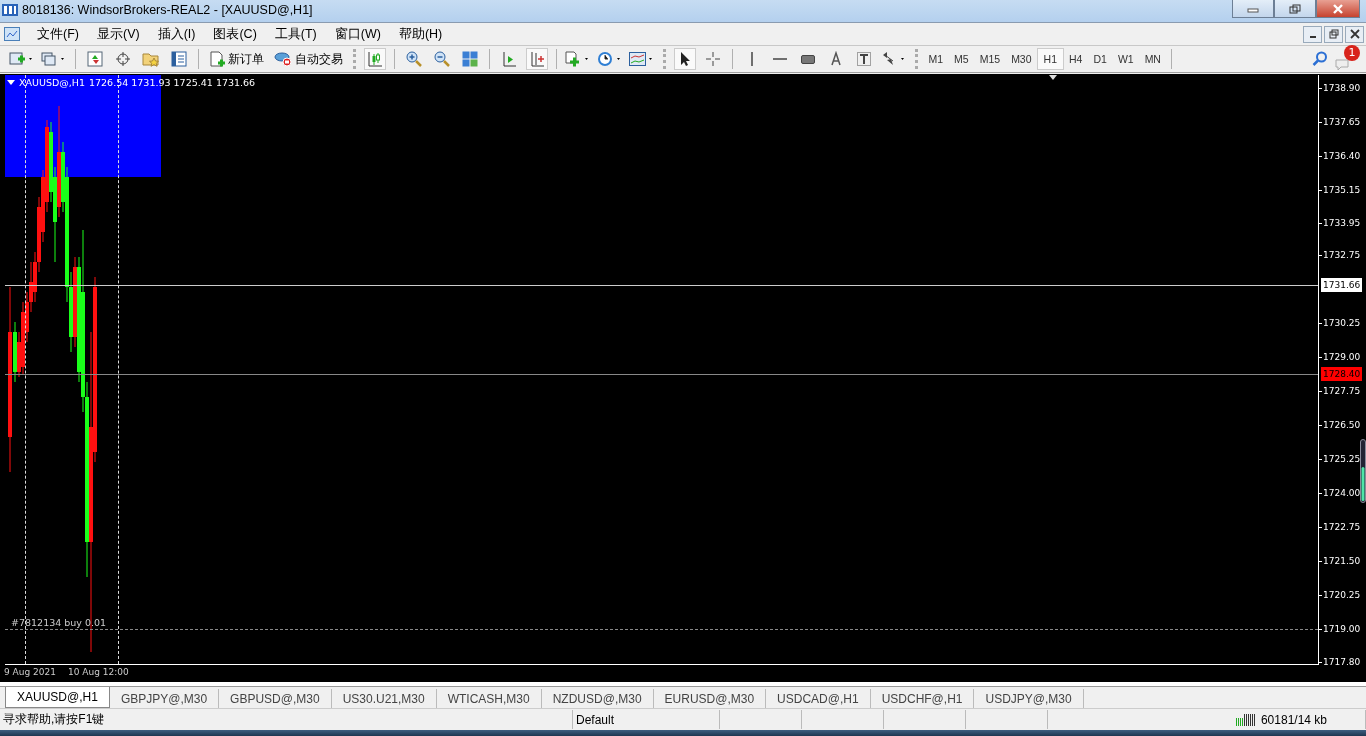 This screenshot has width=1366, height=736. Describe the element at coordinates (646, 719) in the screenshot. I see `status-profile: Default` at that location.